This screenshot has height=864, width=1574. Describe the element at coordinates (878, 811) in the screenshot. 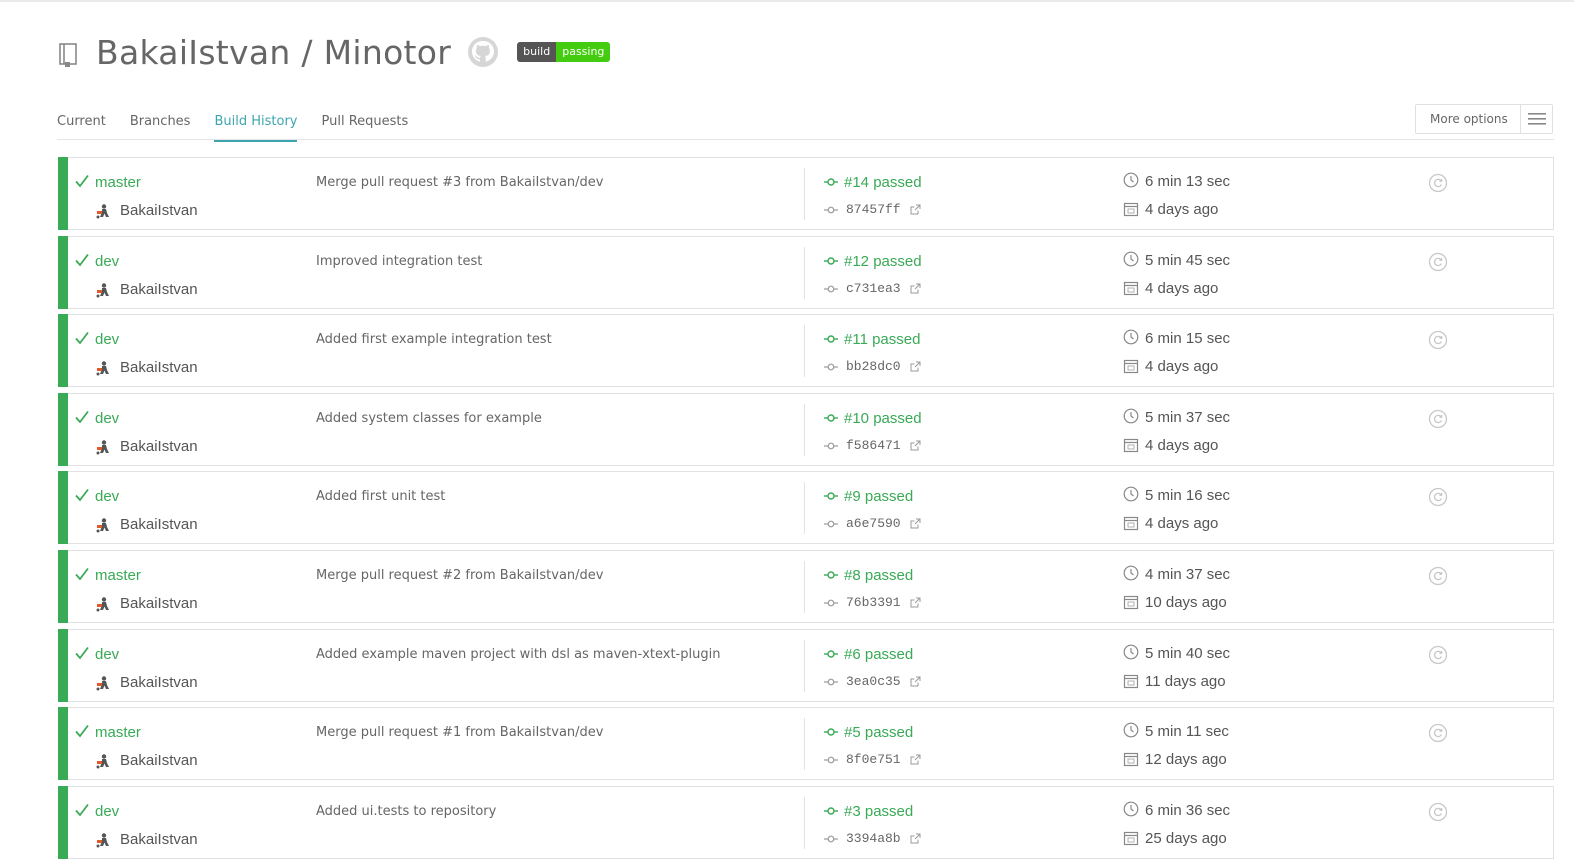

I see `build-number: #3 passed` at that location.